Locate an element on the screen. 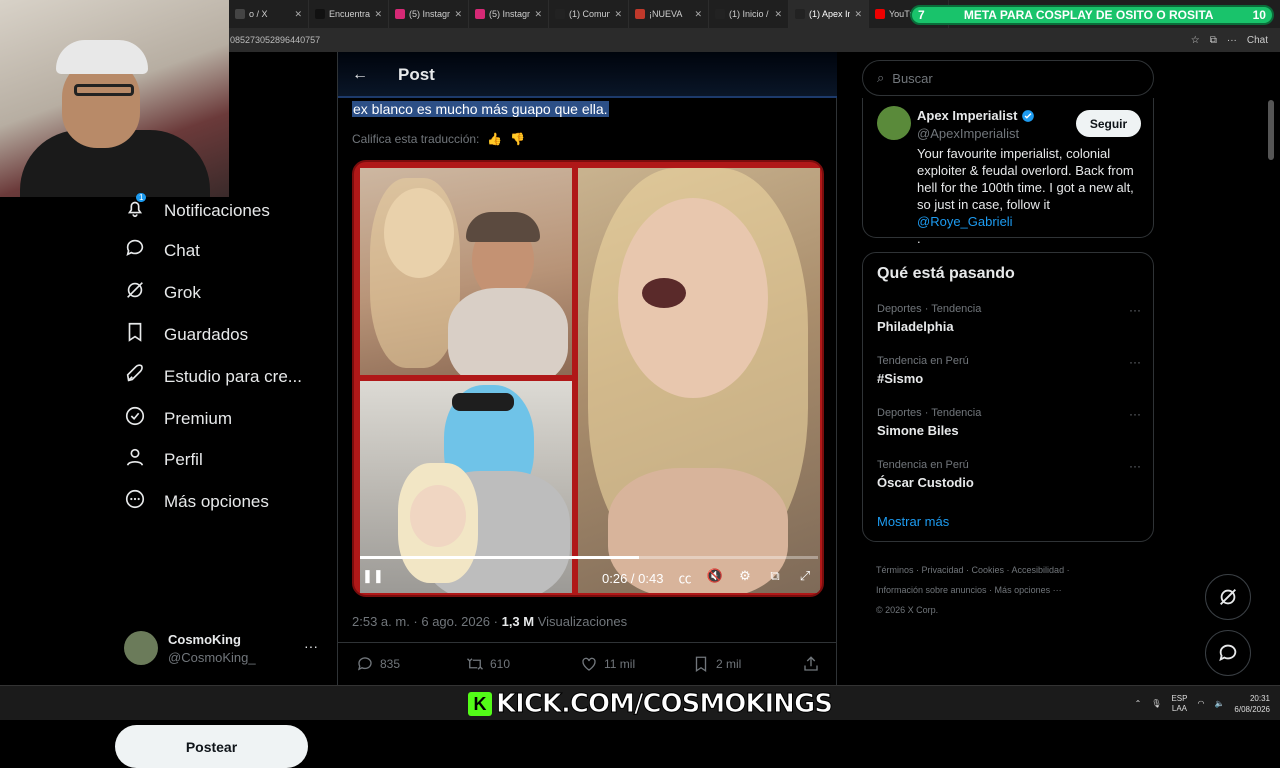  trend-name: Philadelphia is located at coordinates (915, 326).